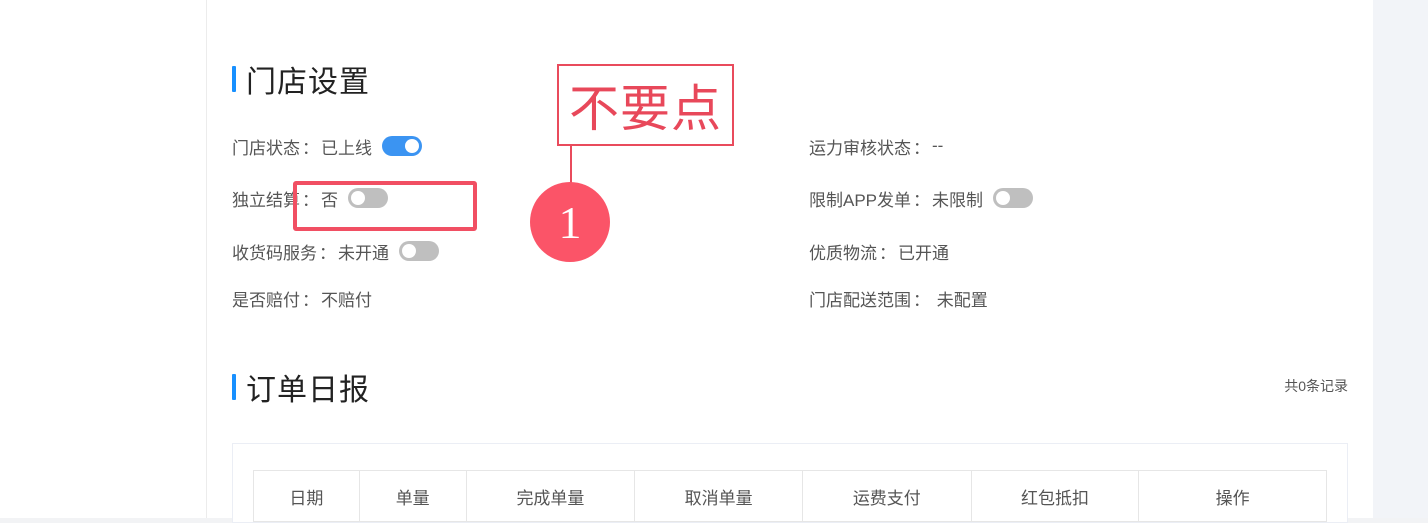 The image size is (1428, 523). I want to click on column-header-freight: 运费支付, so click(887, 496).